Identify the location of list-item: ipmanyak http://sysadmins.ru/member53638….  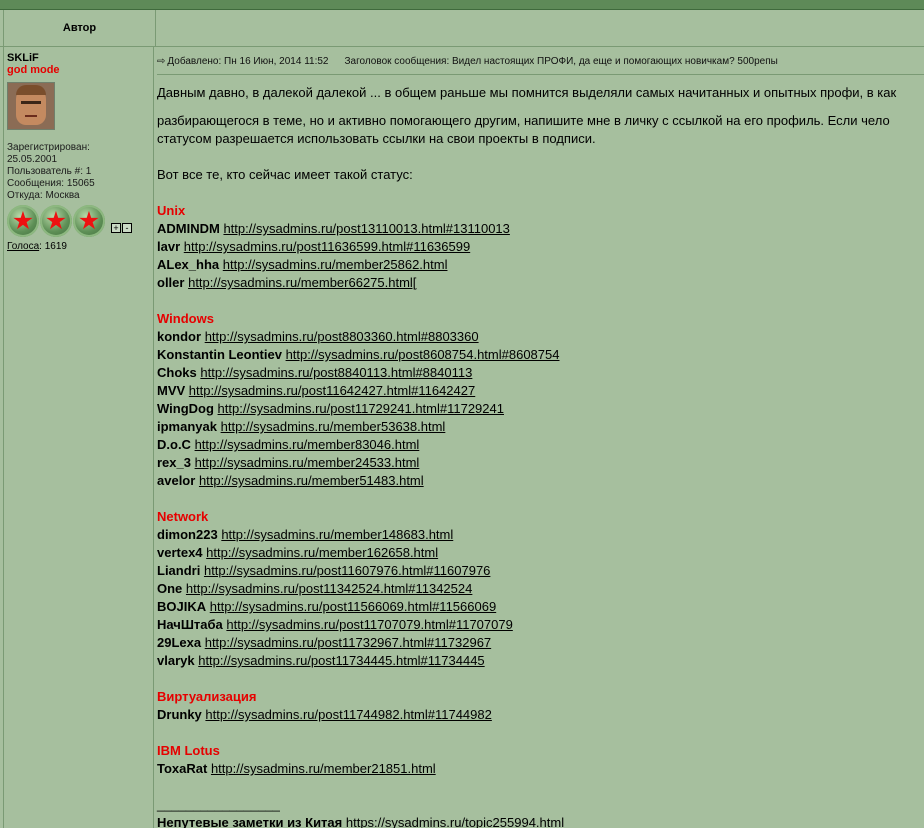
(540, 427).